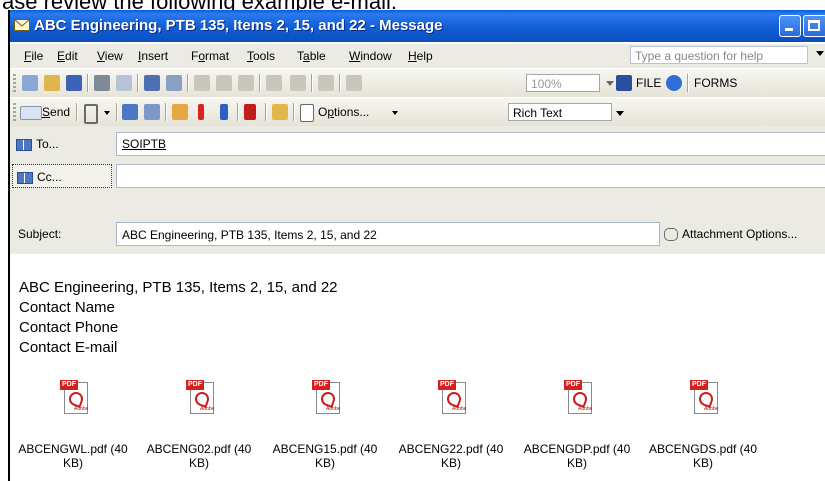 The height and width of the screenshot is (481, 825). What do you see at coordinates (451, 449) in the screenshot?
I see `attachment-name: ABCENG22.pdf (40` at bounding box center [451, 449].